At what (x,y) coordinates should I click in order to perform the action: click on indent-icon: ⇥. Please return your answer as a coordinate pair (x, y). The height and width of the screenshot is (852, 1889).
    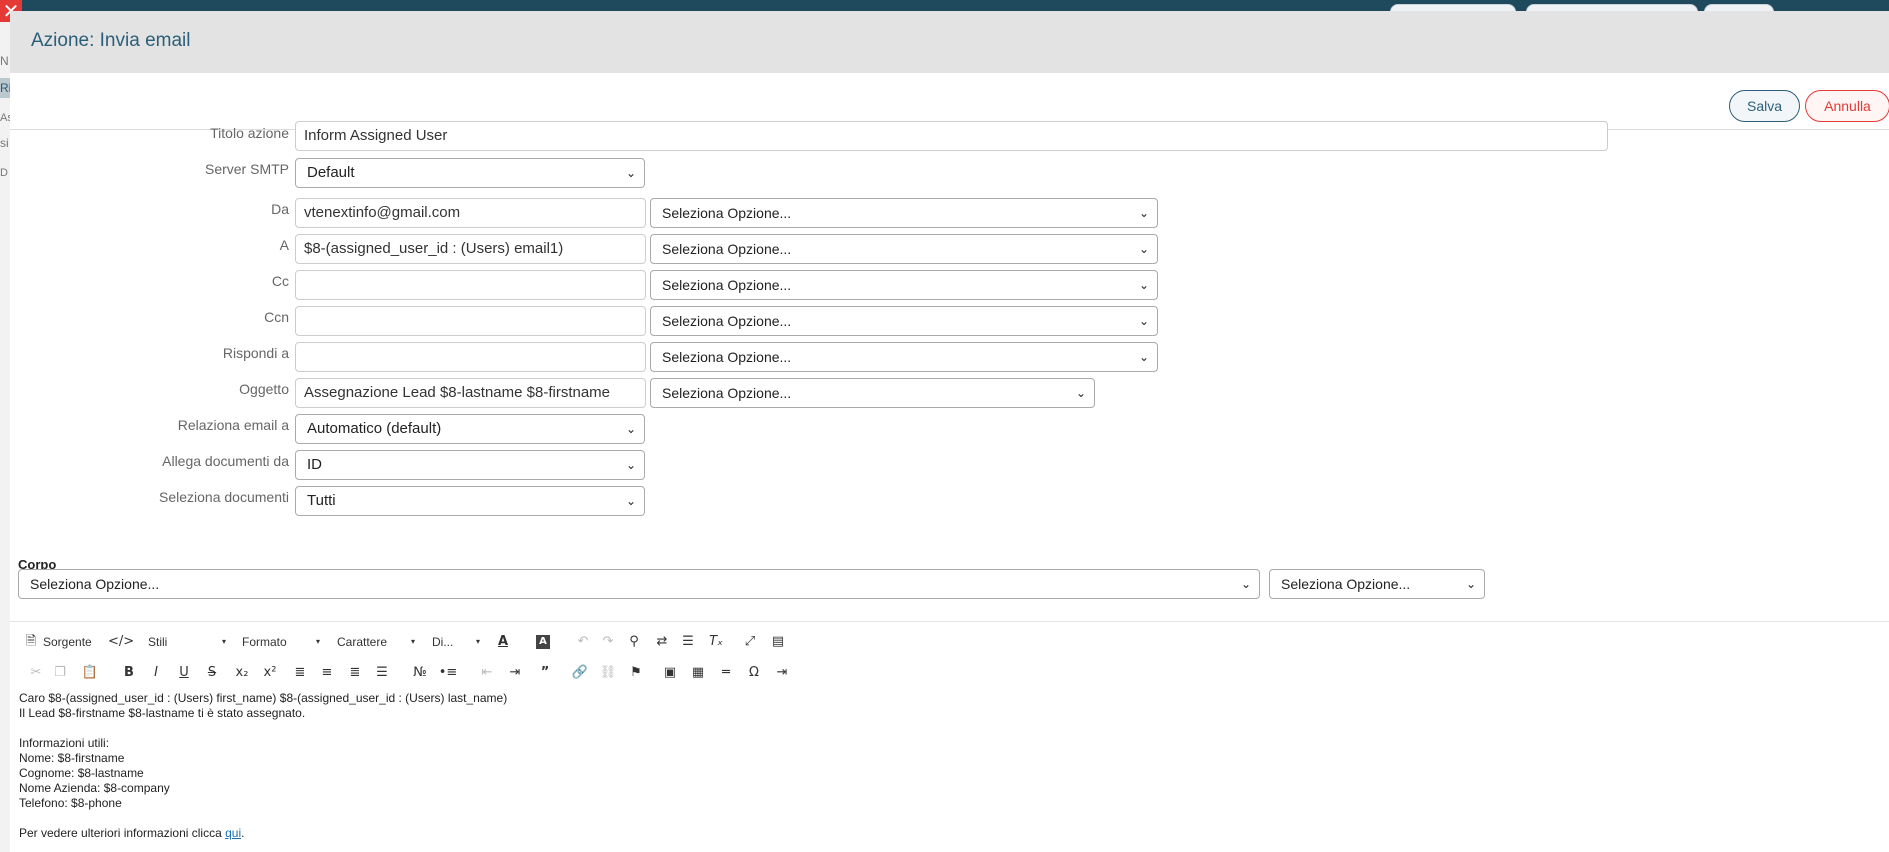
    Looking at the image, I should click on (515, 673).